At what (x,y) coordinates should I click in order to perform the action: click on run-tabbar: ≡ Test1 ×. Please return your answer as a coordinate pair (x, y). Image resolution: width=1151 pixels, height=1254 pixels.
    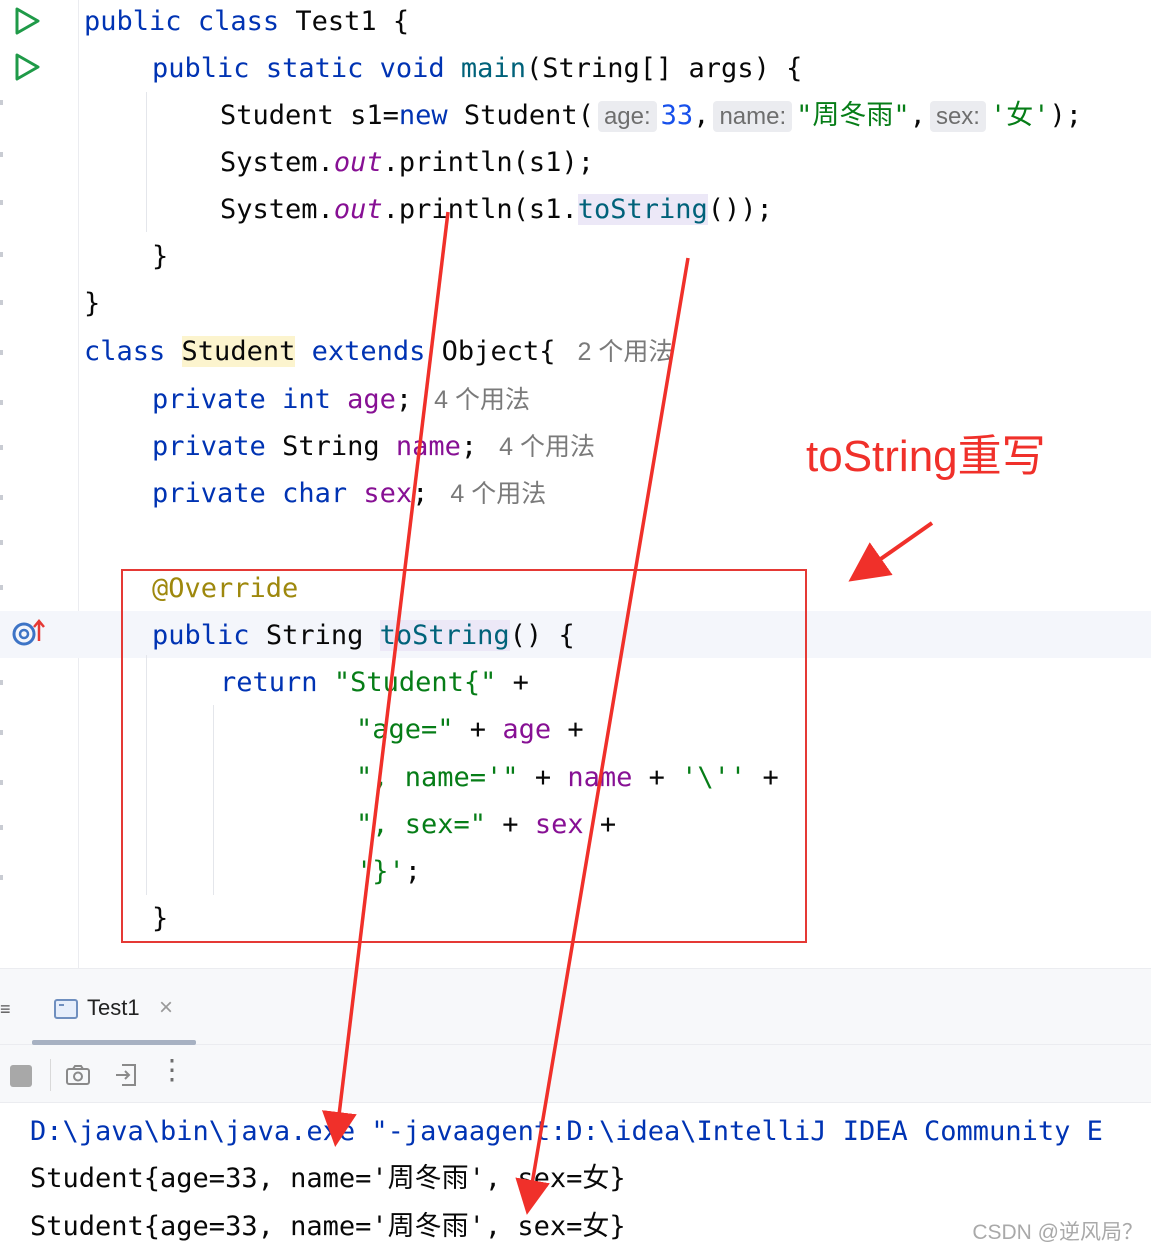
    Looking at the image, I should click on (575, 1007).